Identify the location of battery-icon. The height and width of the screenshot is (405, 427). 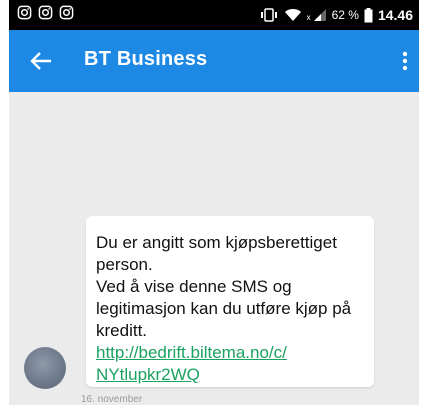
(368, 14).